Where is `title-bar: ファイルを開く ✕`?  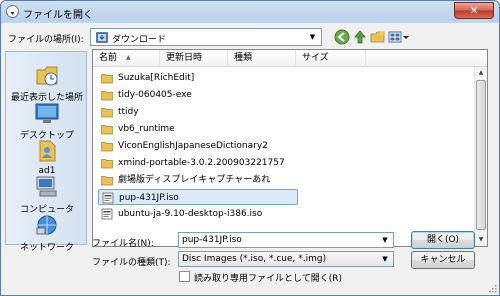 title-bar: ファイルを開く ✕ is located at coordinates (250, 12).